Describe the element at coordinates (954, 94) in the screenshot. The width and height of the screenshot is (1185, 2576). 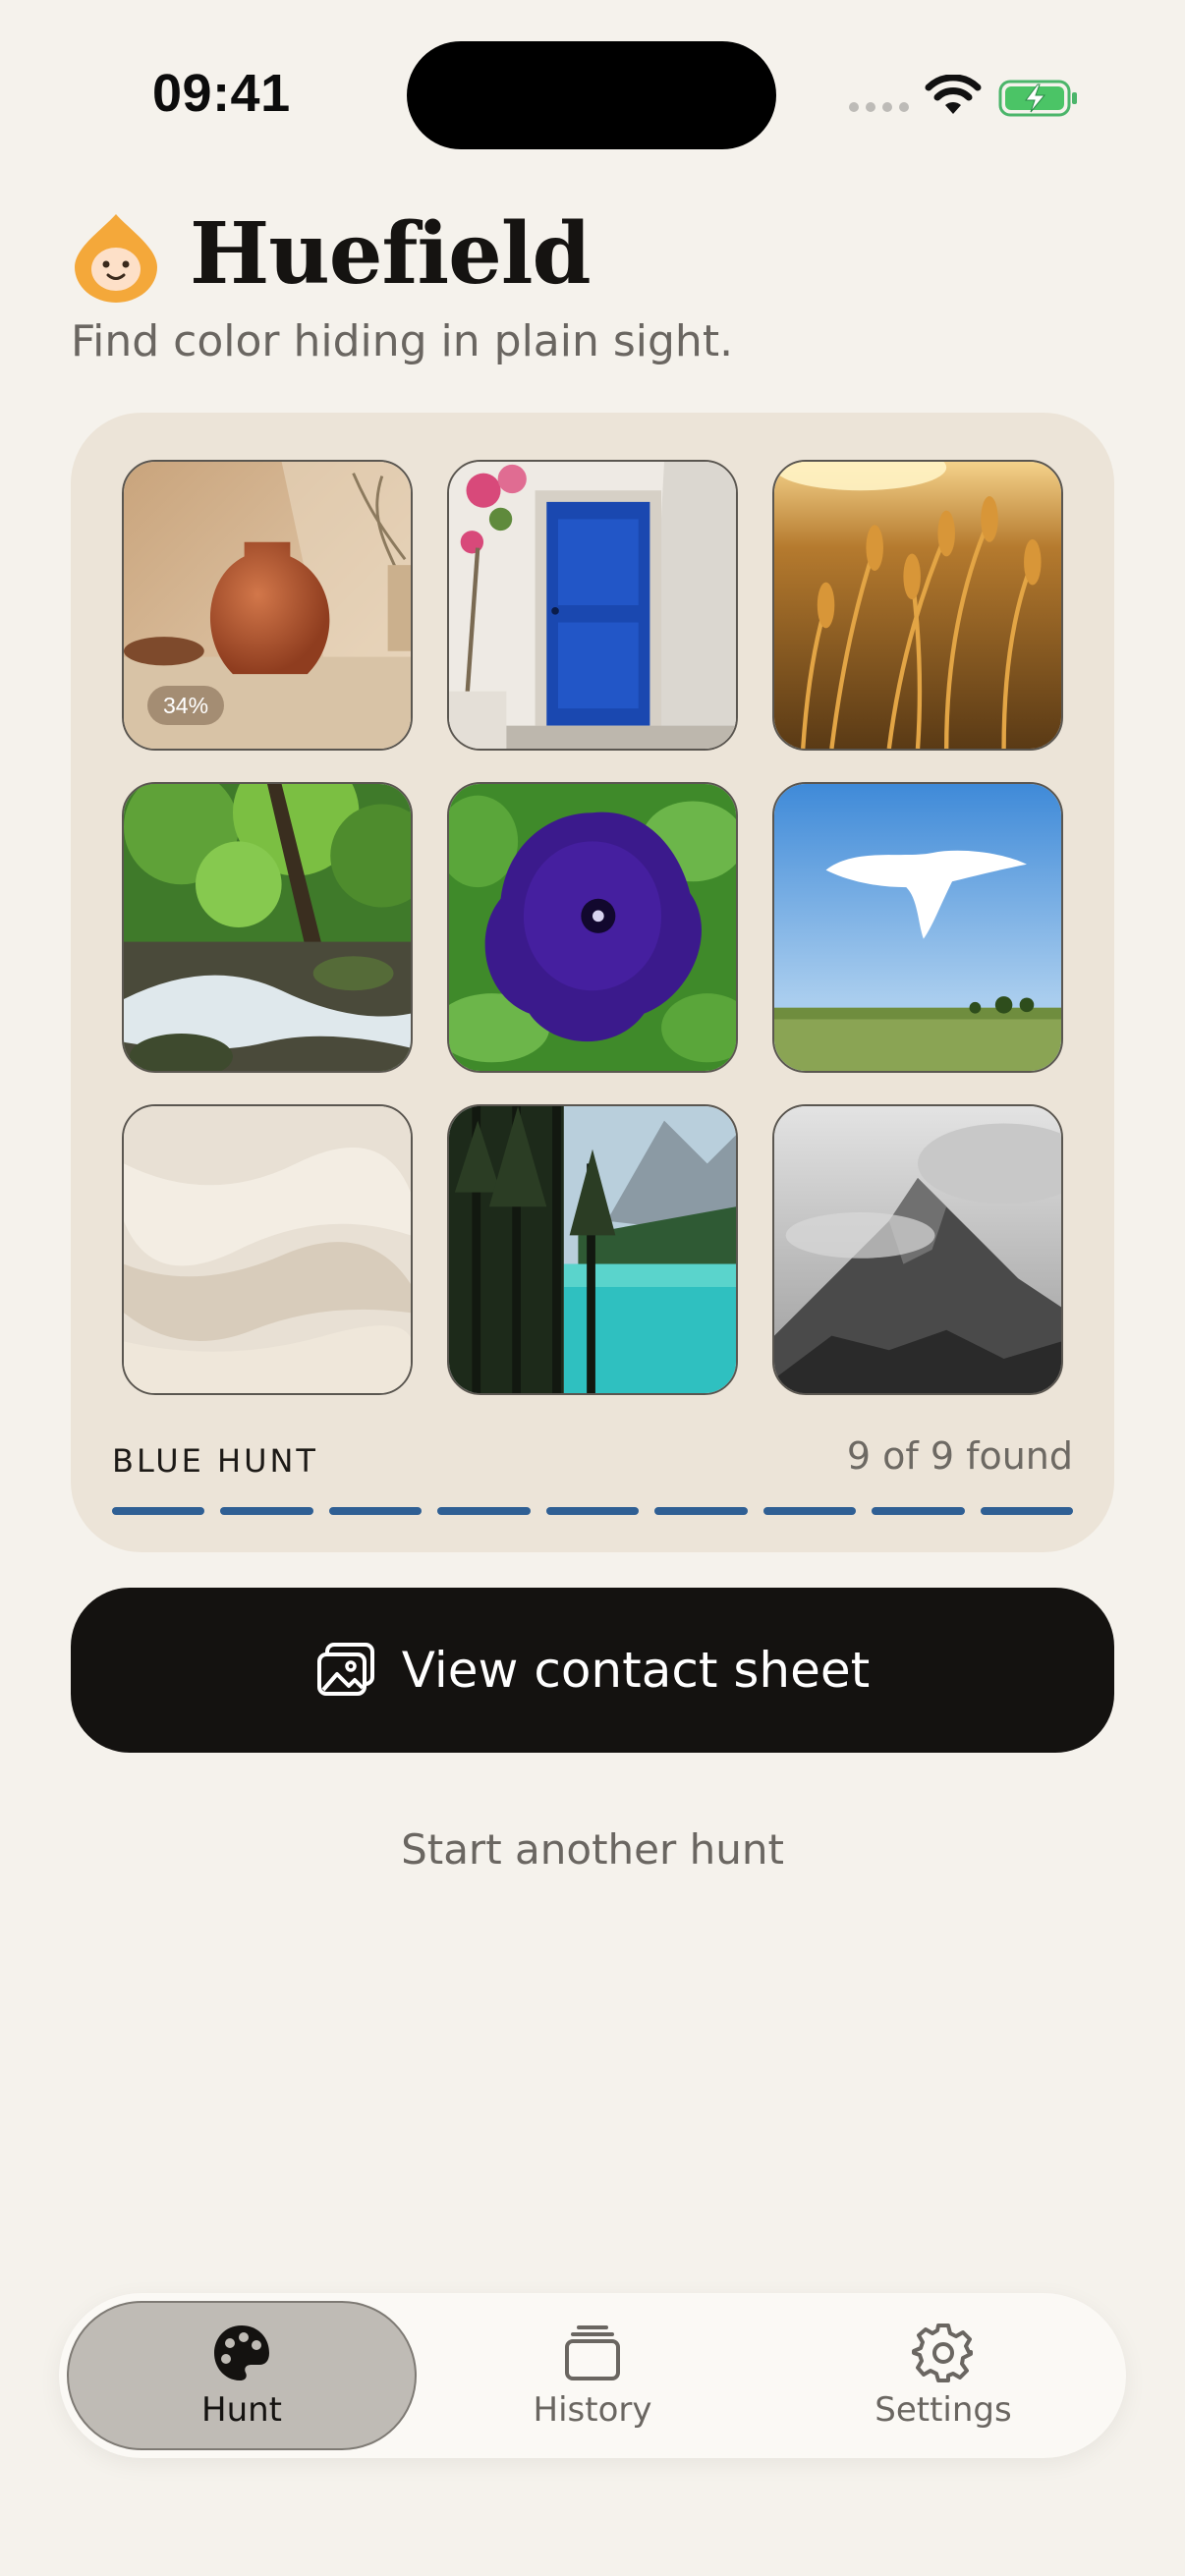
I see `wifi-icon` at that location.